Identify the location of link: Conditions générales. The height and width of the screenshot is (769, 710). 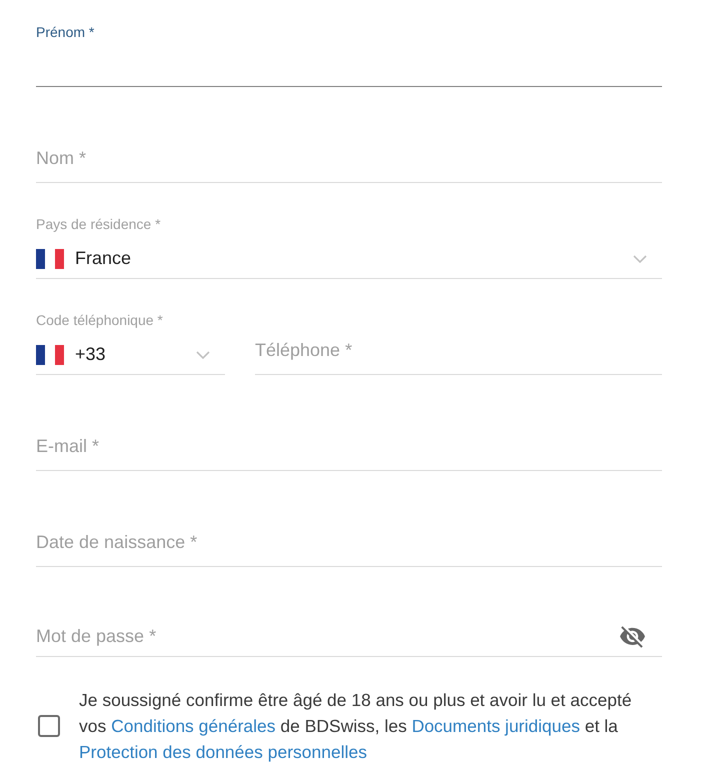
(193, 726).